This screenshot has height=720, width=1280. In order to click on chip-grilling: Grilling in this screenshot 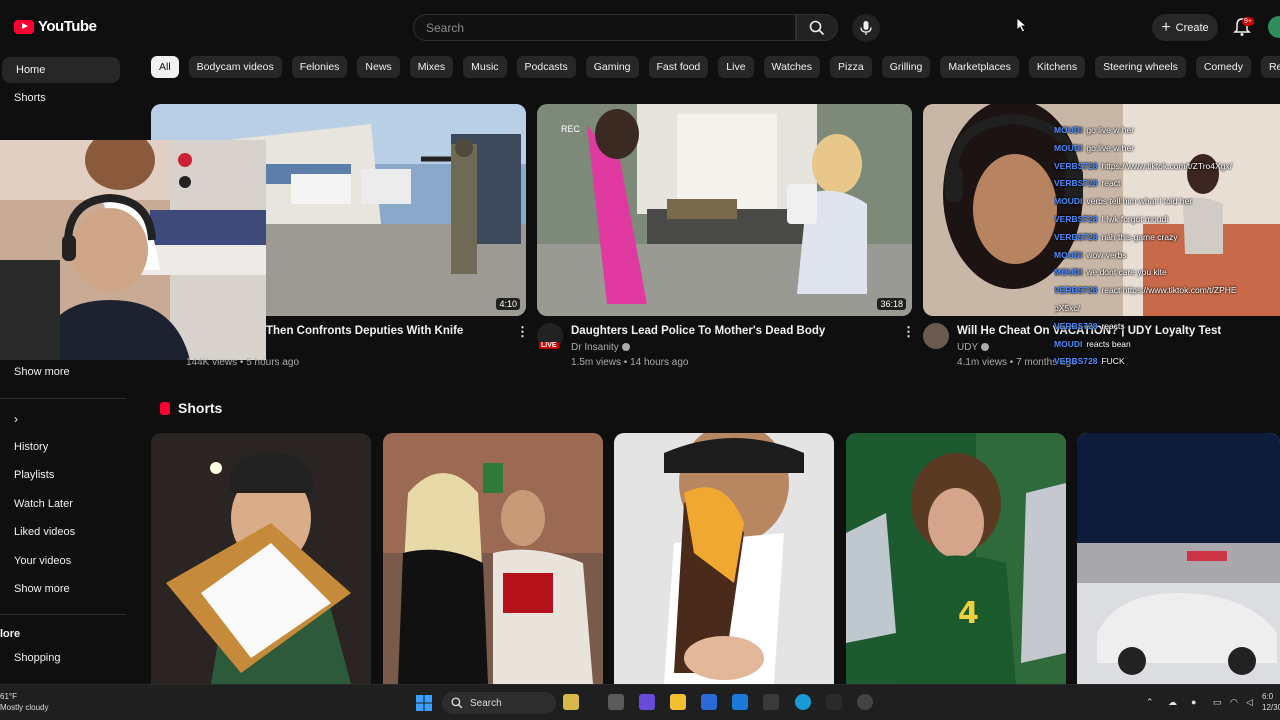, I will do `click(906, 67)`.